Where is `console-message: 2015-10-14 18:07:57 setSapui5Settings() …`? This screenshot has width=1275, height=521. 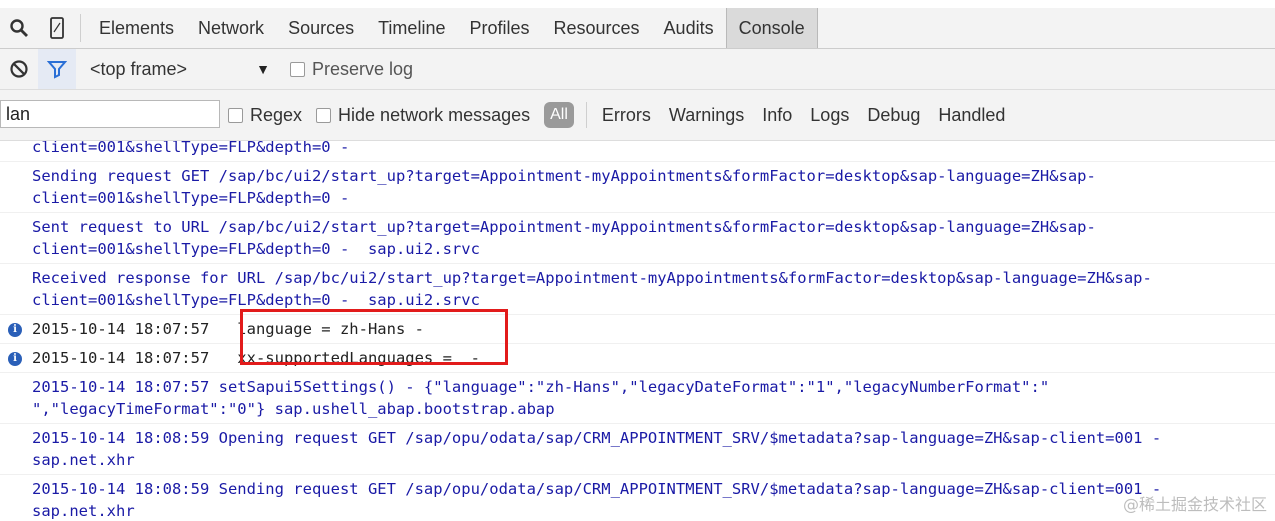
console-message: 2015-10-14 18:07:57 setSapui5Settings() … is located at coordinates (637, 398).